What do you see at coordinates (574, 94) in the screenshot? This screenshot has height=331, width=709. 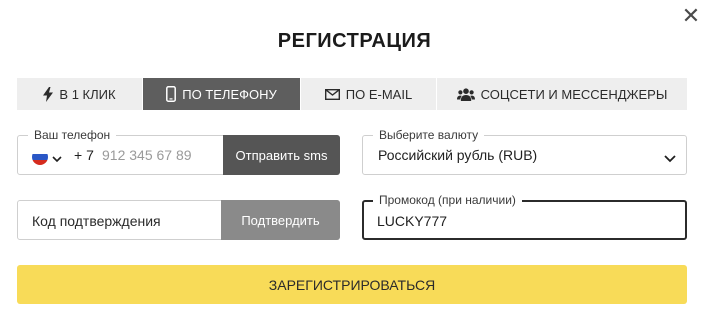 I see `tab-label: СОЦСЕТИ И МЕССЕНДЖЕРЫ` at bounding box center [574, 94].